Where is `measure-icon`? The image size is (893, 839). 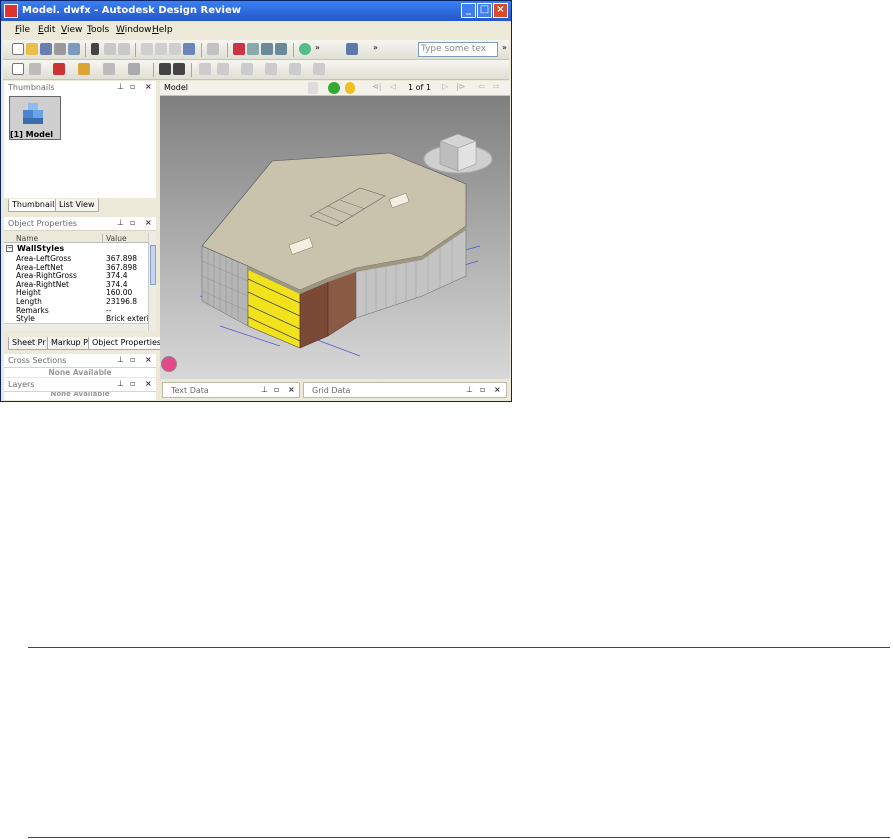
measure-icon is located at coordinates (84, 69).